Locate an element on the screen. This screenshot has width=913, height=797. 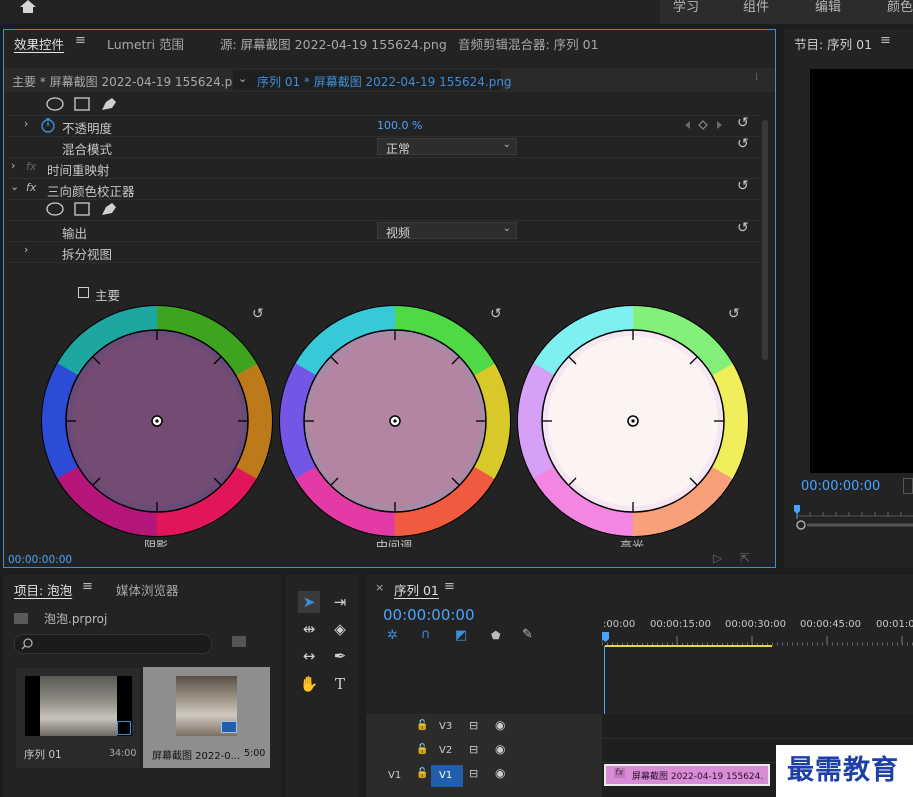
stopwatch-icon is located at coordinates (48, 125).